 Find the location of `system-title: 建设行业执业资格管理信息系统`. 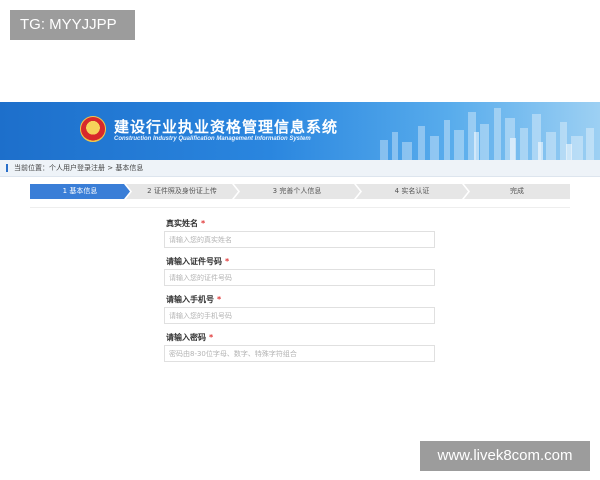

system-title: 建设行业执业资格管理信息系统 is located at coordinates (226, 127).